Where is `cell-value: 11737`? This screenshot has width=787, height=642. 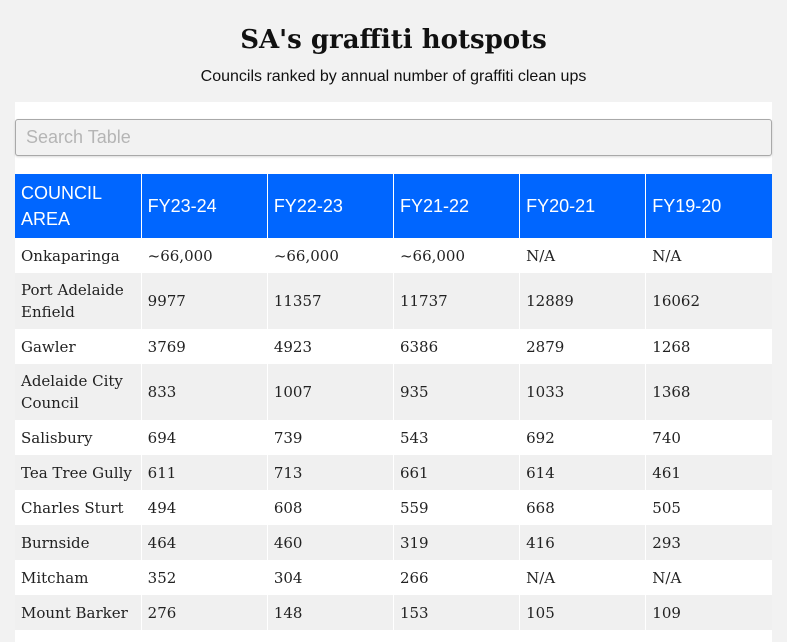
cell-value: 11737 is located at coordinates (457, 301).